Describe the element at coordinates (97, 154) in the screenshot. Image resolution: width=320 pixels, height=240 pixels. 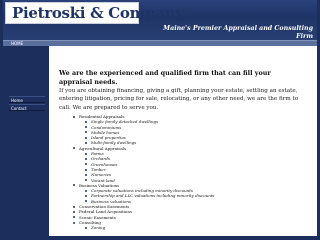
I see `service-label: Farms` at that location.